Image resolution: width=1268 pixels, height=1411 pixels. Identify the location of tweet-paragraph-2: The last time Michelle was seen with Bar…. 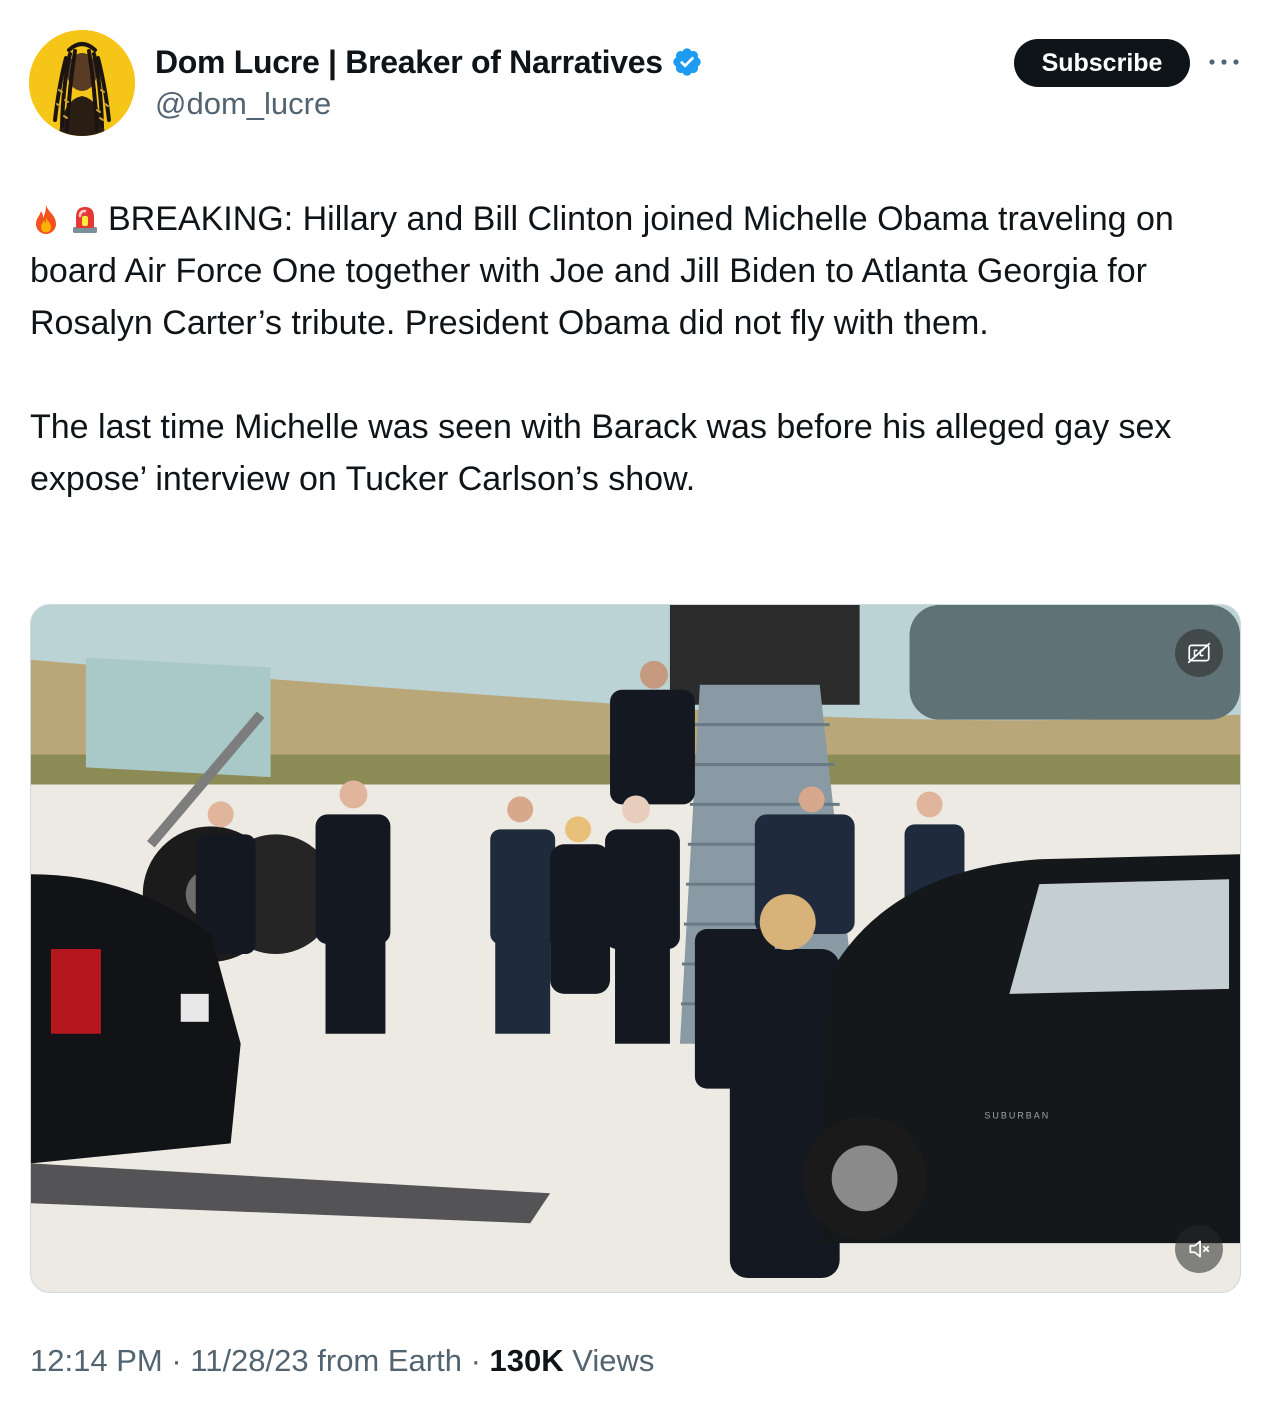
(601, 453).